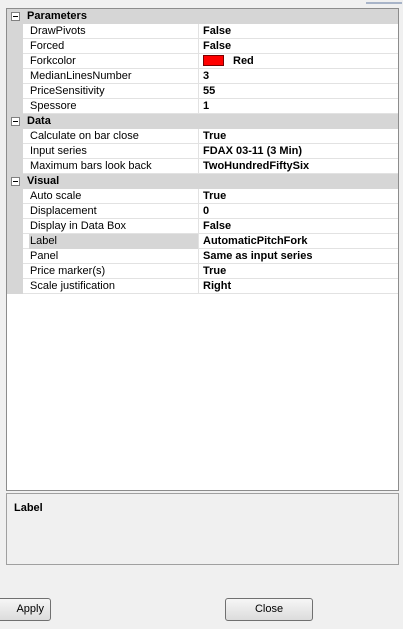  I want to click on property-row-forkcolor: Forkcolor Red, so click(202, 61).